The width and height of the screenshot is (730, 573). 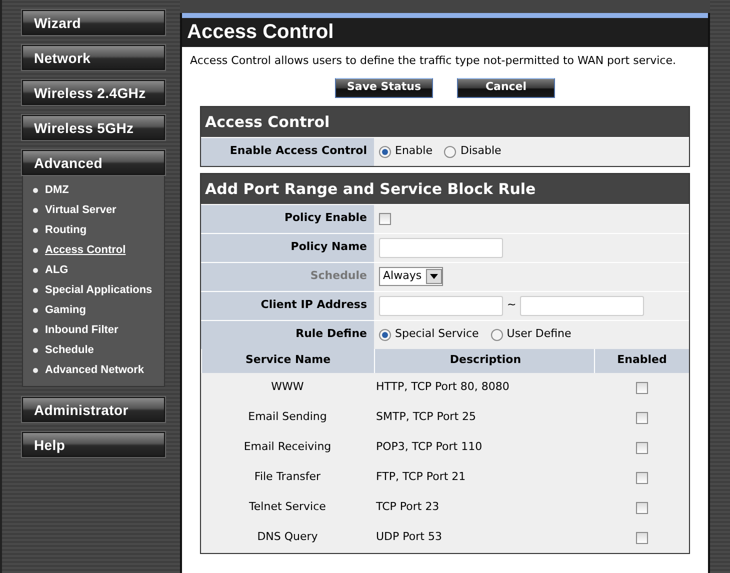 I want to click on field-label: Rule Define, so click(x=287, y=334).